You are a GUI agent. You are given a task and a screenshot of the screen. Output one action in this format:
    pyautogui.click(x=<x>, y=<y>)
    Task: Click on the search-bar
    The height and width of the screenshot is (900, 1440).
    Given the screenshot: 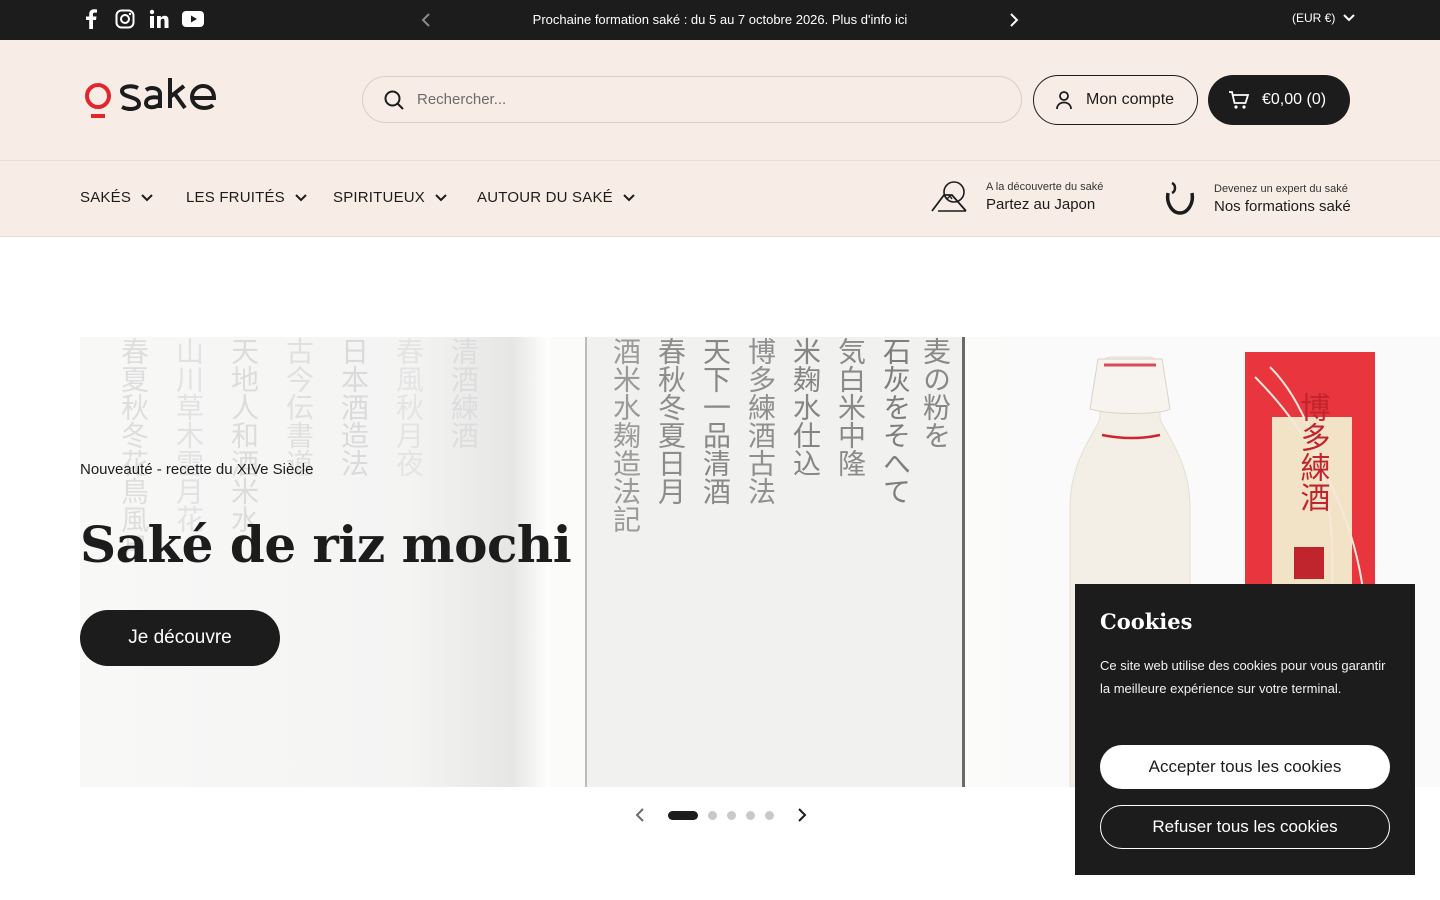 What is the action you would take?
    pyautogui.click(x=692, y=99)
    